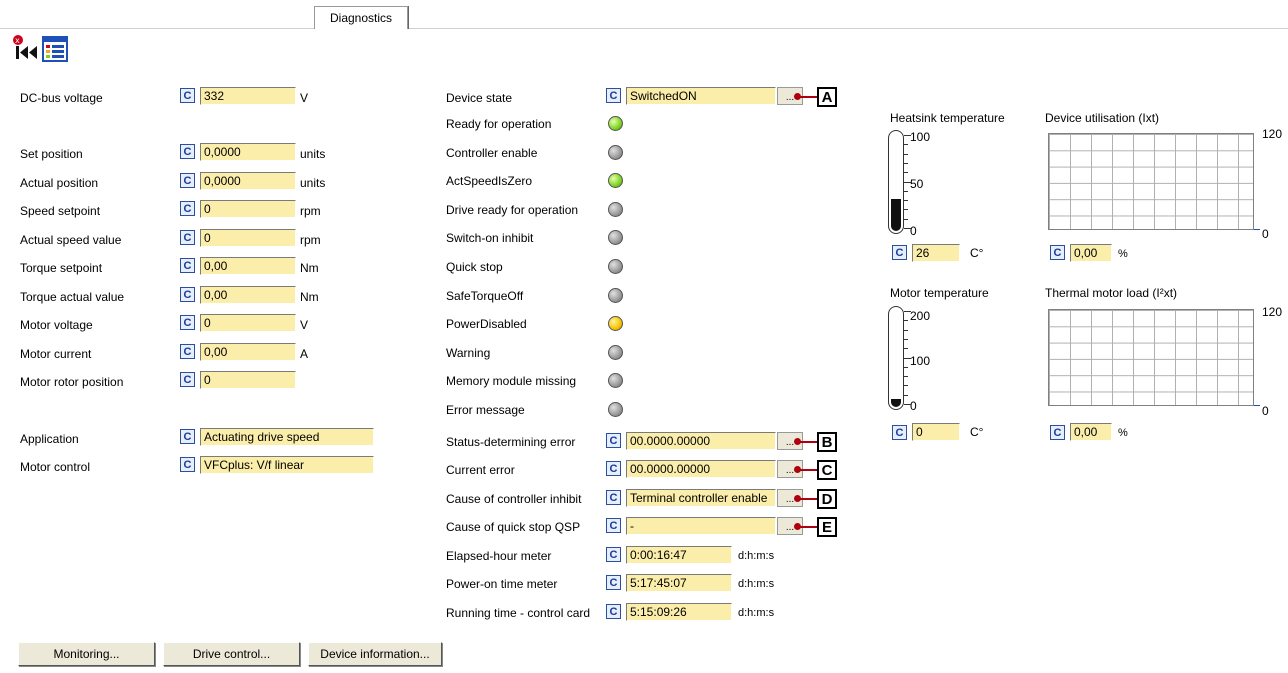  Describe the element at coordinates (513, 527) in the screenshot. I see `error-cause-of-quick-stop-qsp-label: Cause of quick stop QSP` at that location.